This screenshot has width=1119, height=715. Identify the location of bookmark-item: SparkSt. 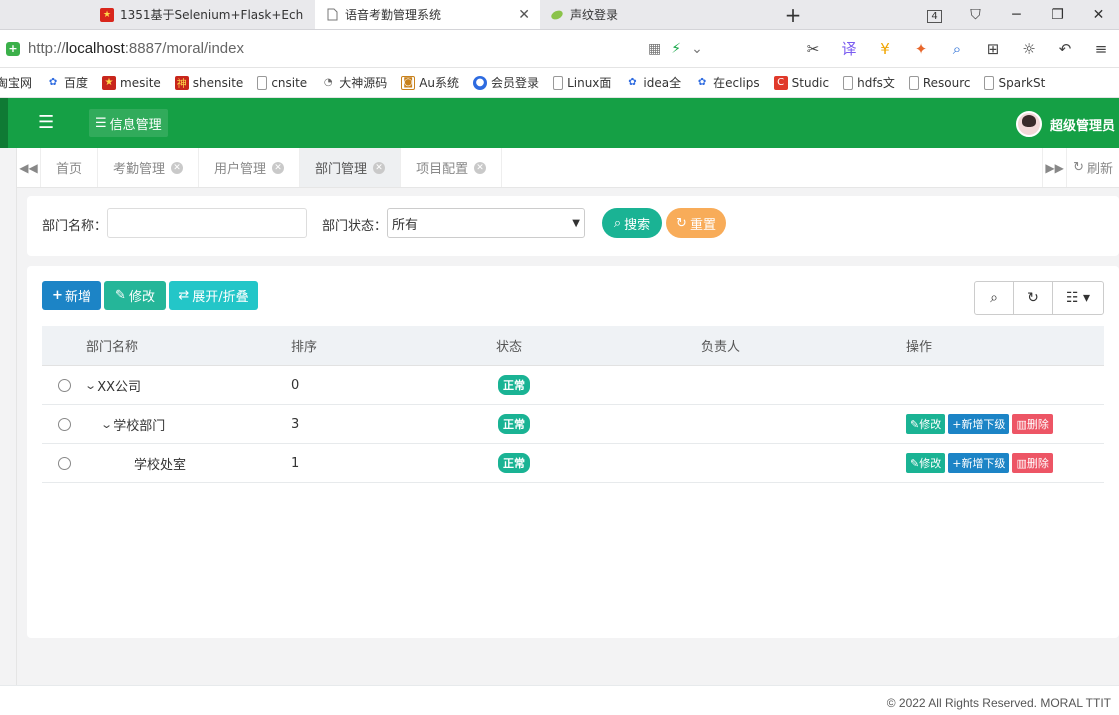
(1014, 82).